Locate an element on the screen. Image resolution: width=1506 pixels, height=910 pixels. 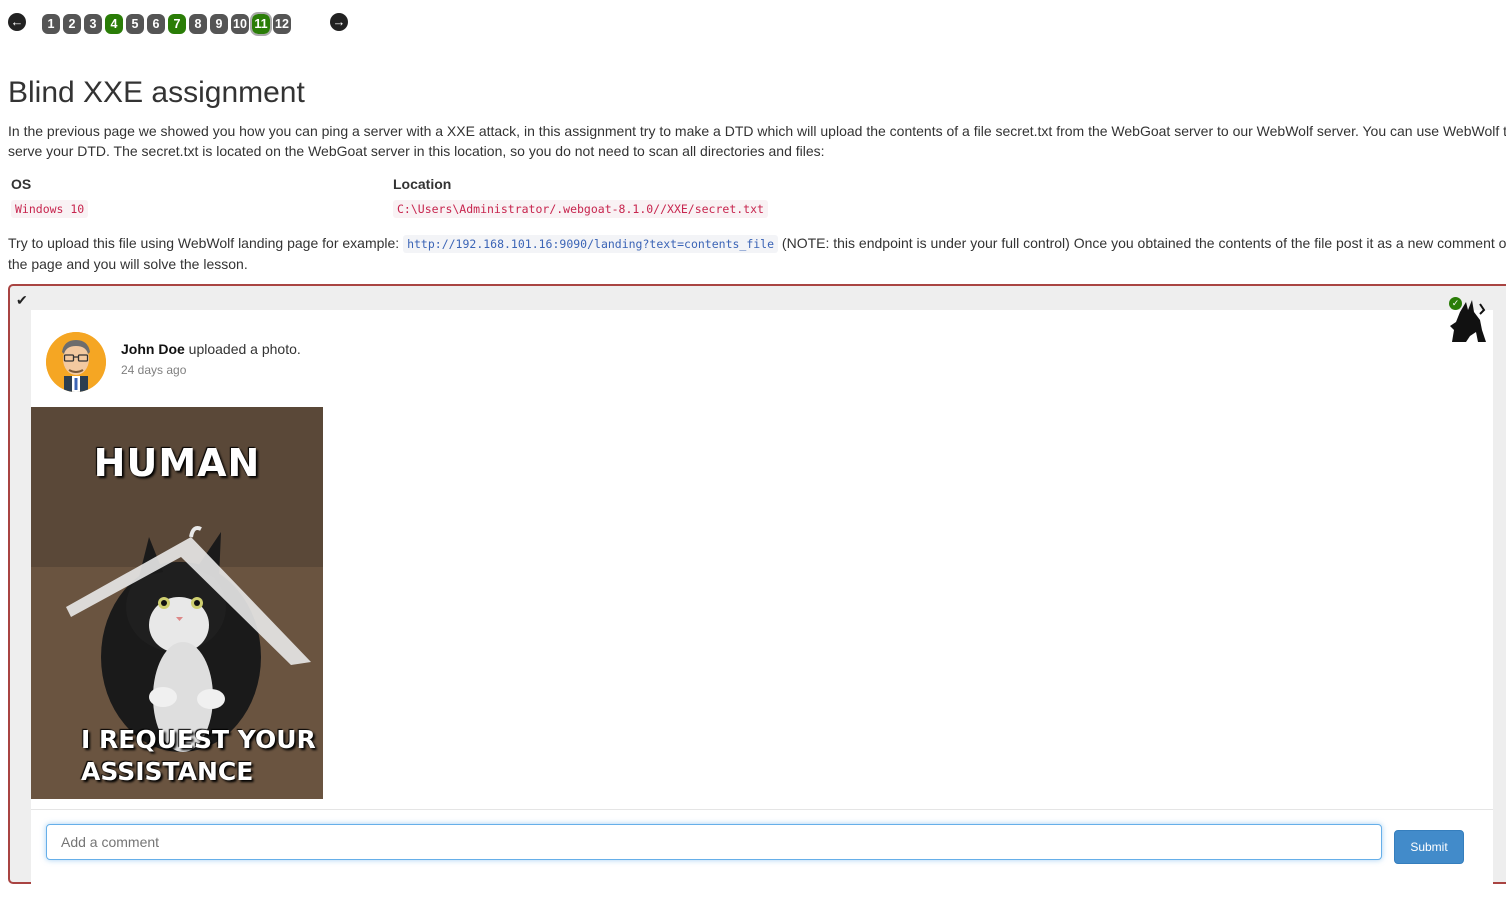
page-button-11: 11 is located at coordinates (261, 24).